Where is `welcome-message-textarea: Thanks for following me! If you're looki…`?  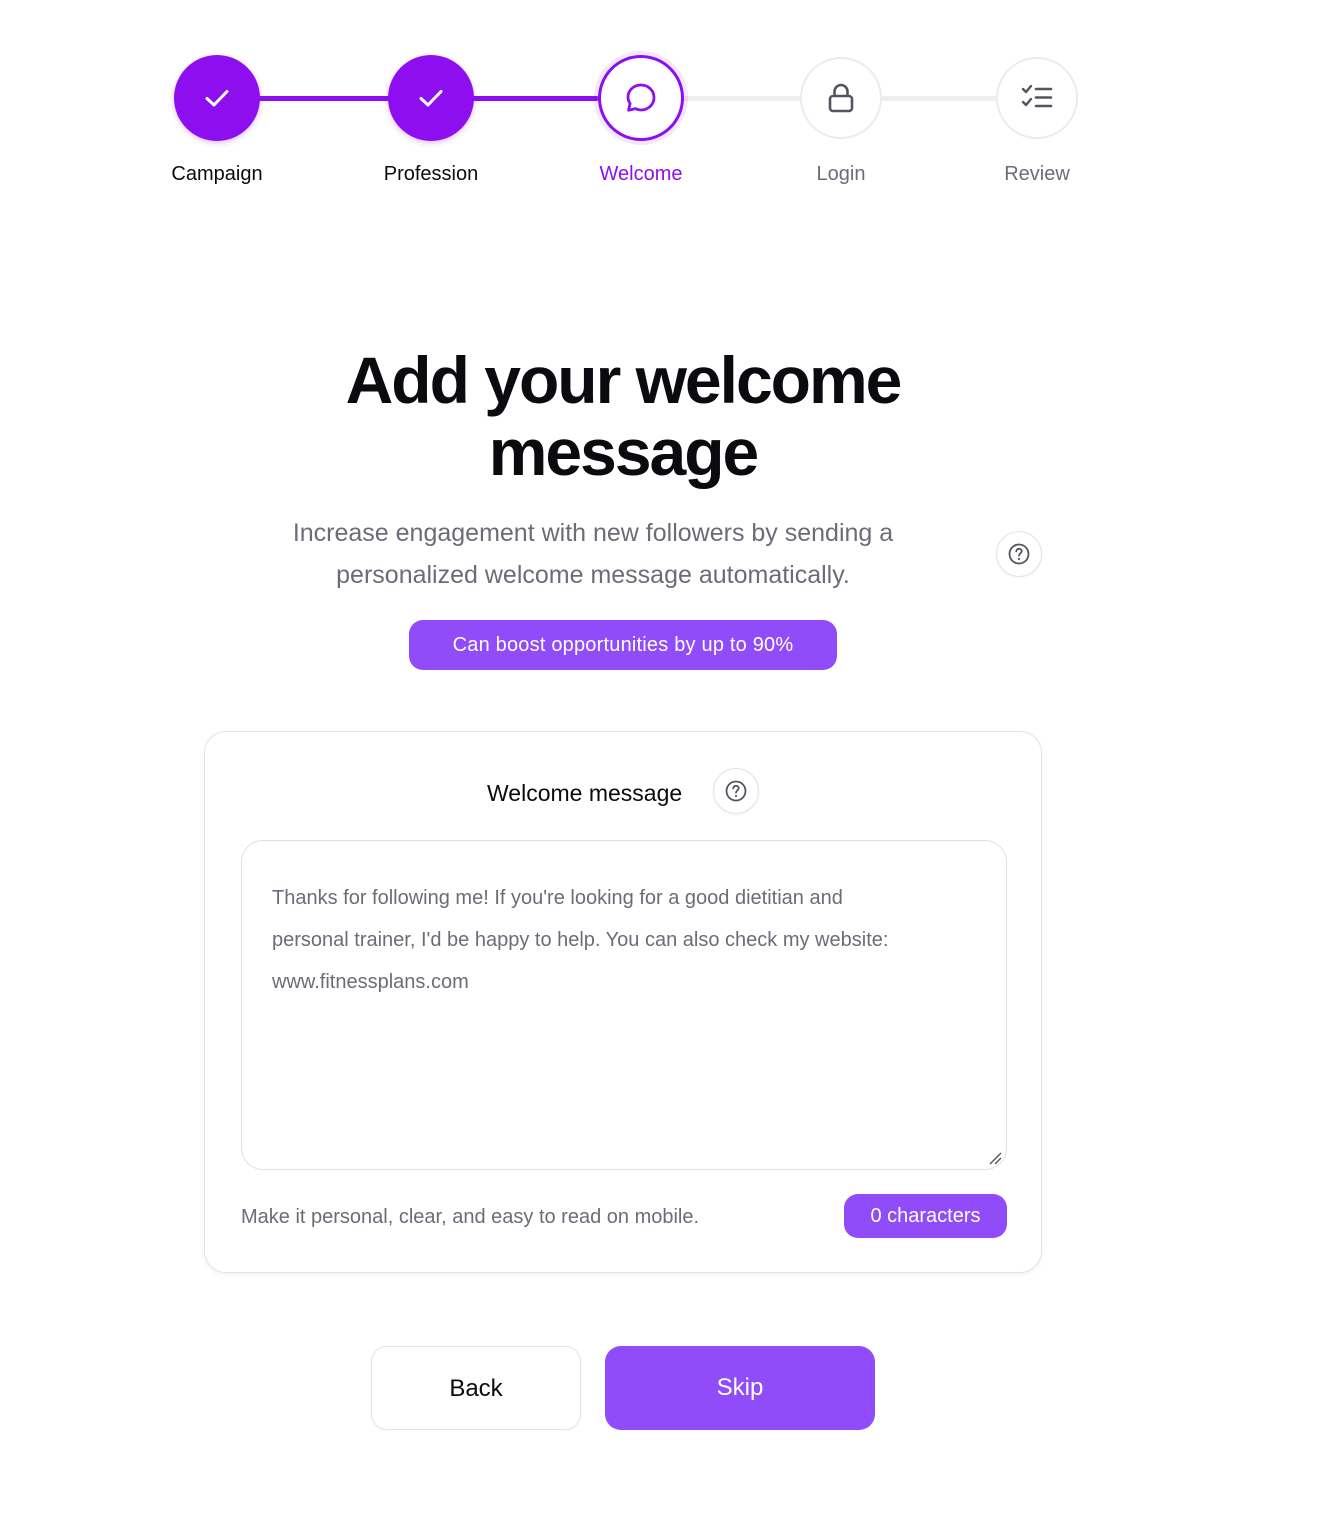 welcome-message-textarea: Thanks for following me! If you're looki… is located at coordinates (624, 1005).